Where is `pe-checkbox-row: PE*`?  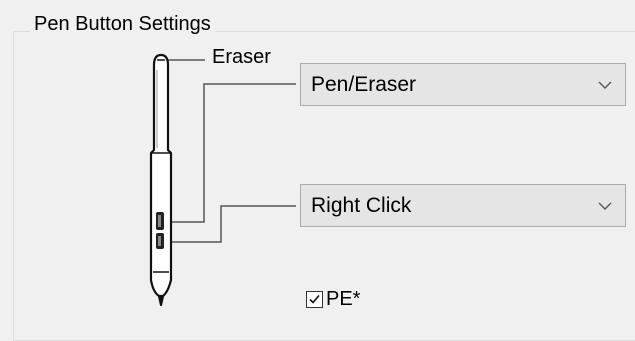 pe-checkbox-row: PE* is located at coordinates (333, 299).